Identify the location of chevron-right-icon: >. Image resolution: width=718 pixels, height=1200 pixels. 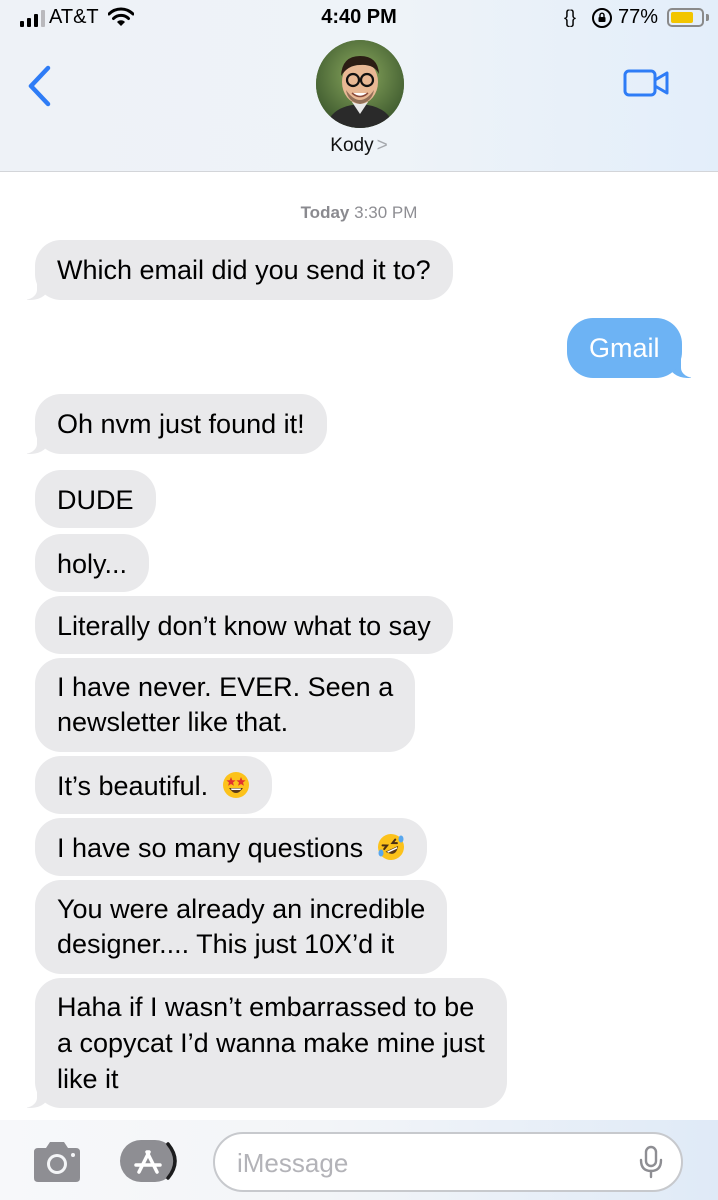
(382, 145).